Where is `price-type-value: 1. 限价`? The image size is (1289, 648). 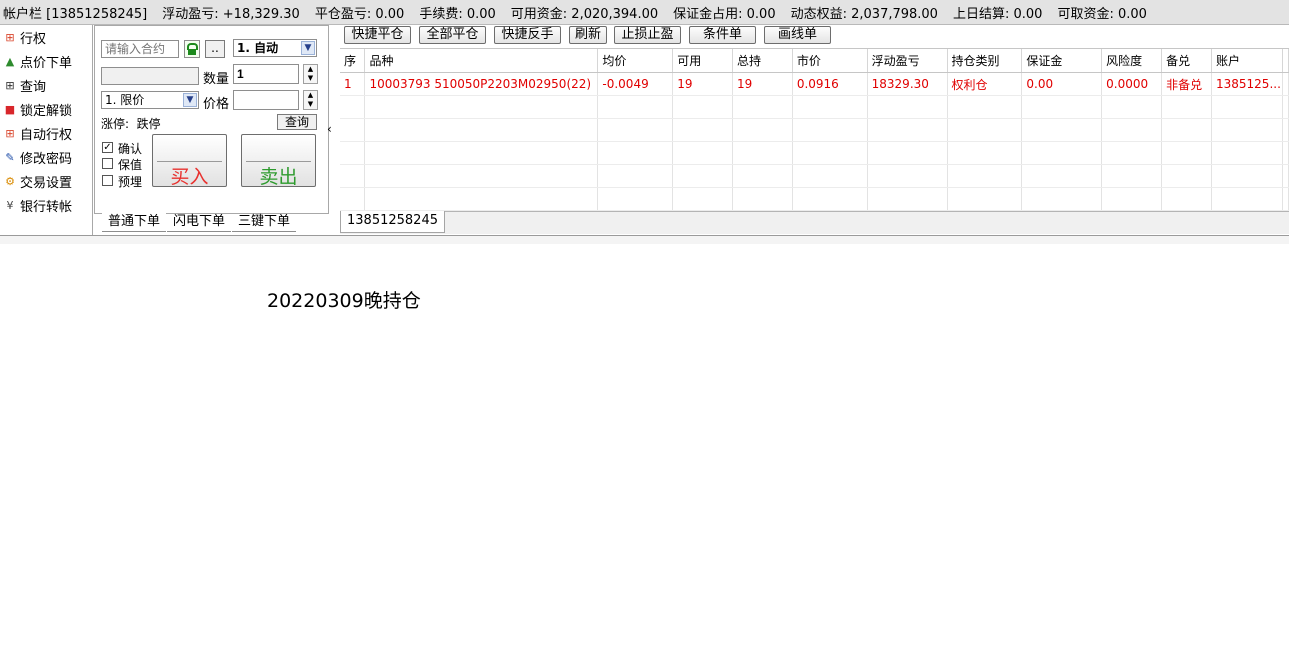
price-type-value: 1. 限价 is located at coordinates (125, 100).